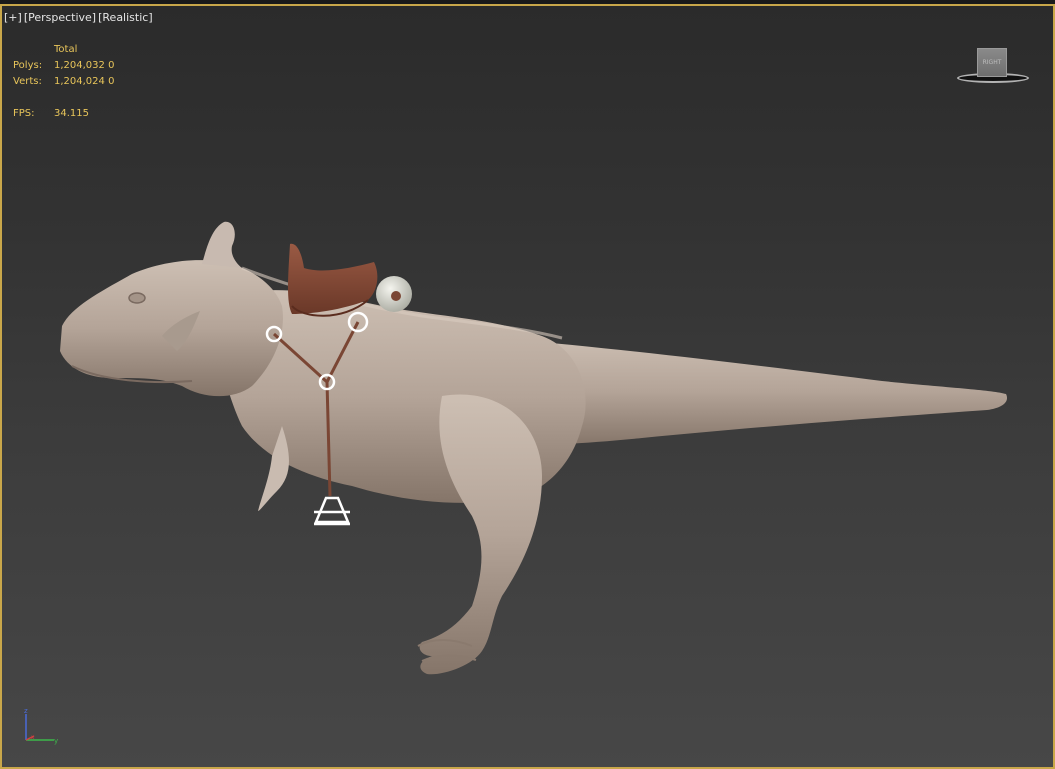 The width and height of the screenshot is (1055, 769). What do you see at coordinates (33, 737) in the screenshot?
I see `axis-x-label: x` at bounding box center [33, 737].